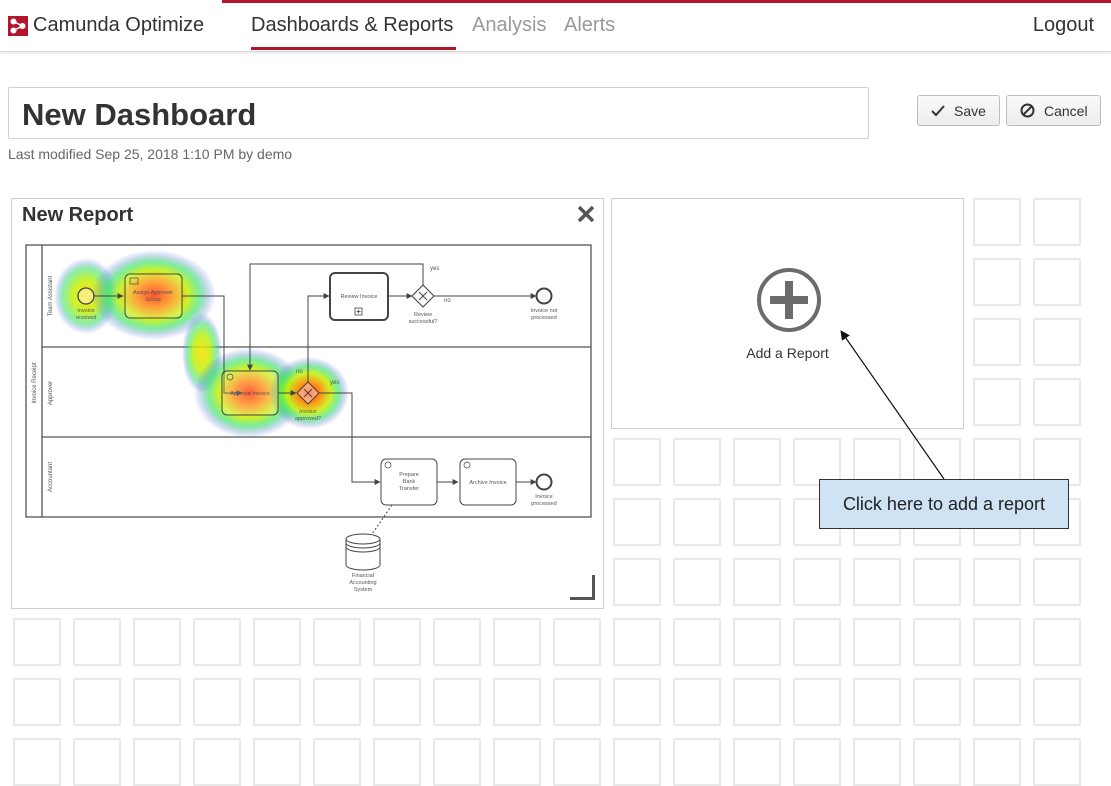  I want to click on hint-tooltip-text: Click here to add a report, so click(944, 503).